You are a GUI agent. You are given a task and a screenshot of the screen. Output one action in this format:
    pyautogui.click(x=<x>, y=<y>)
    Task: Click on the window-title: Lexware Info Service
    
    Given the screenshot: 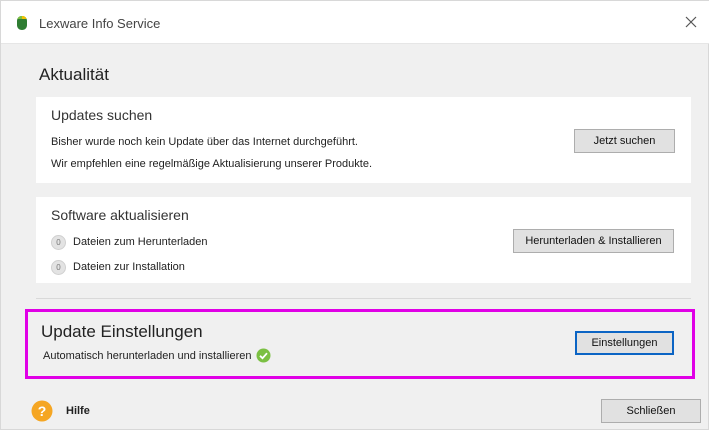 What is the action you would take?
    pyautogui.click(x=100, y=23)
    